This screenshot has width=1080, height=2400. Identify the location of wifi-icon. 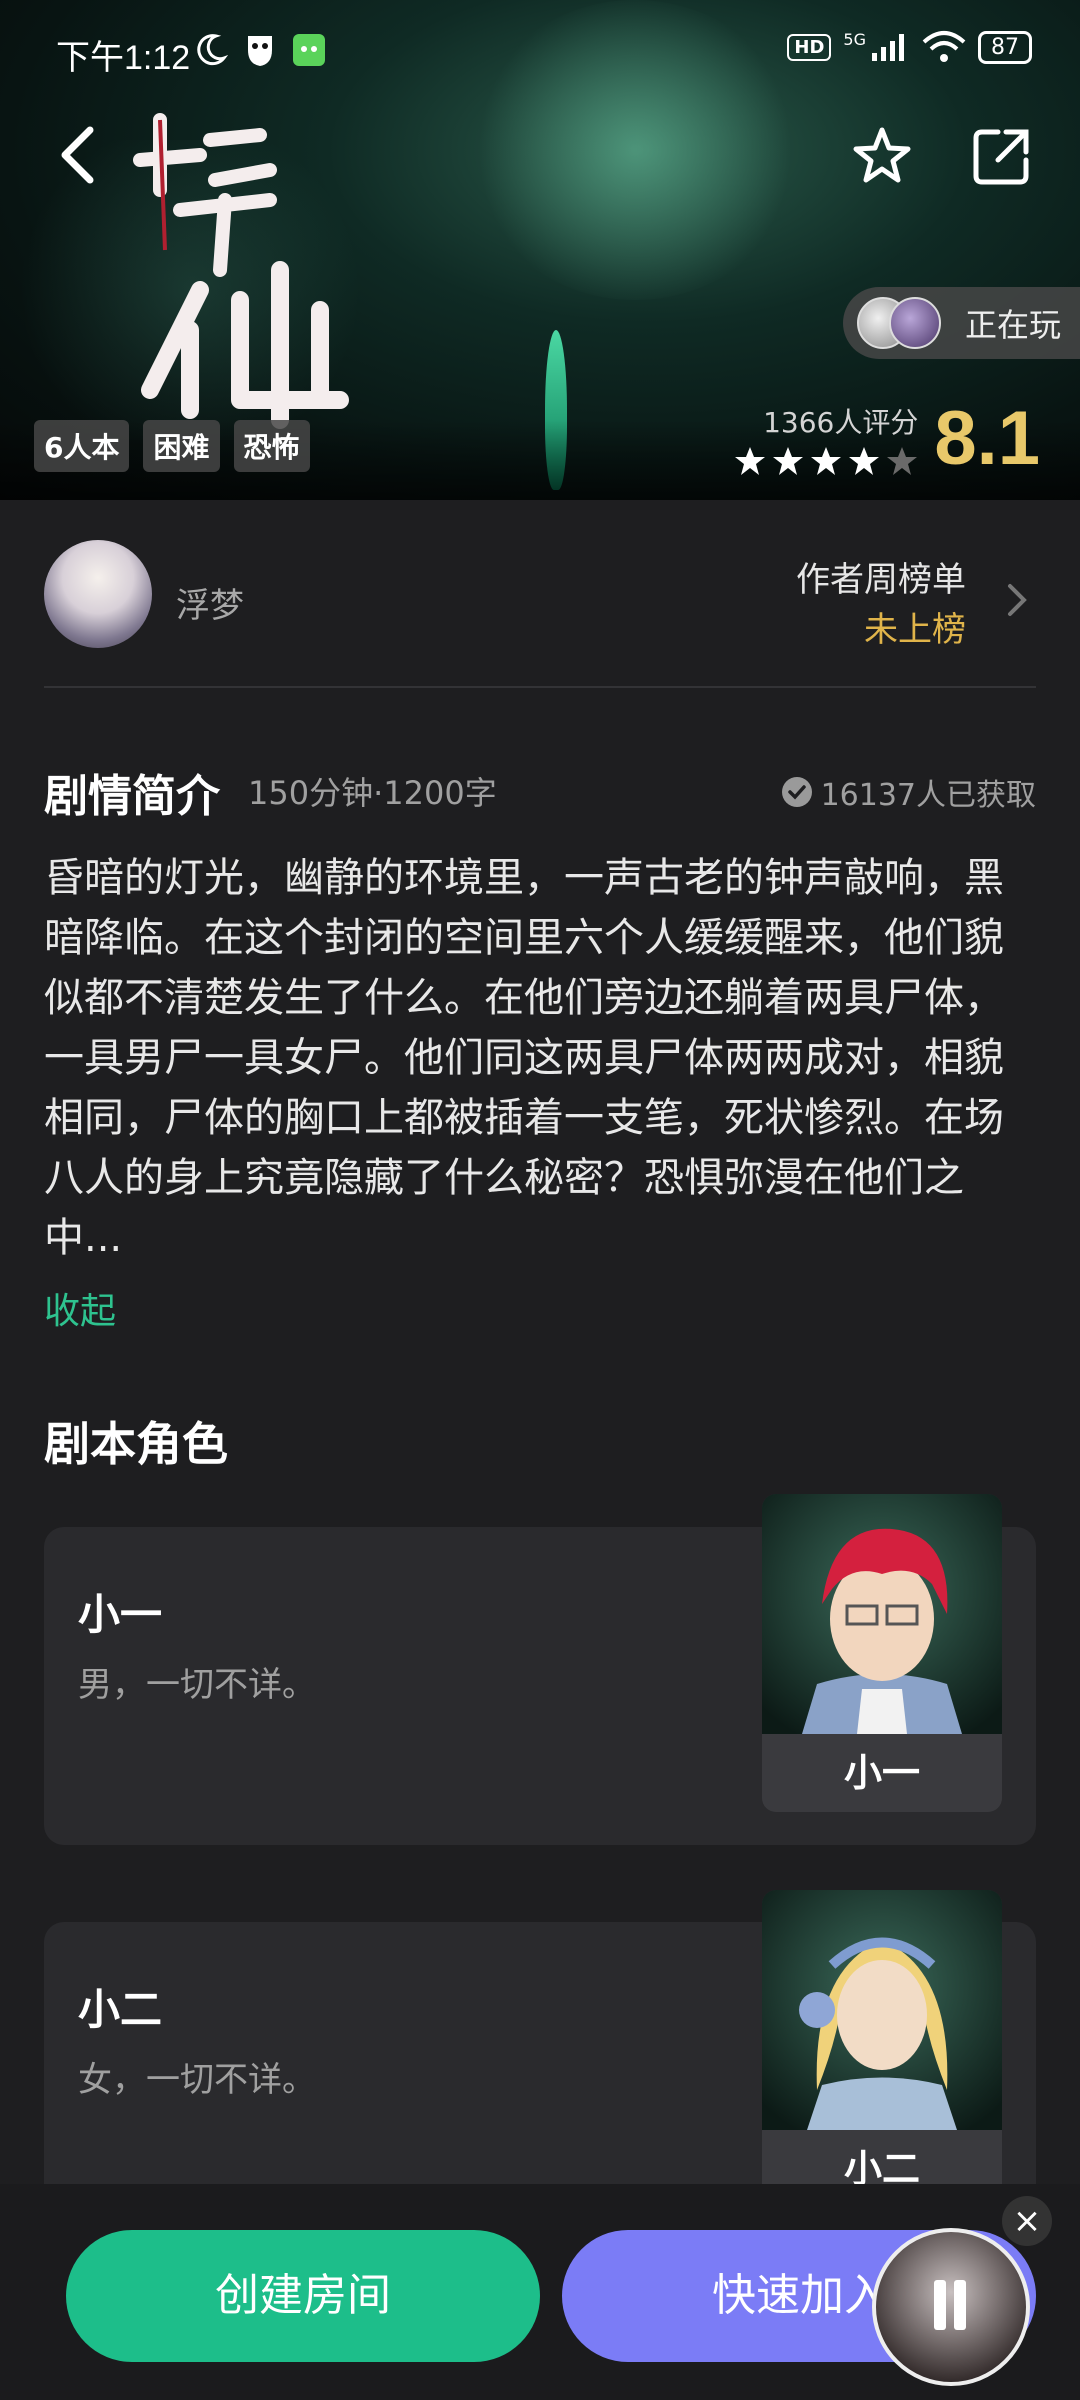
(944, 46).